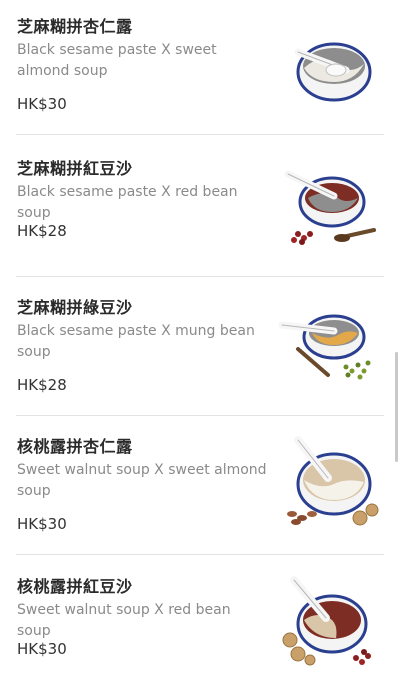 This screenshot has width=400, height=695. What do you see at coordinates (396, 407) in the screenshot?
I see `scrollbar` at bounding box center [396, 407].